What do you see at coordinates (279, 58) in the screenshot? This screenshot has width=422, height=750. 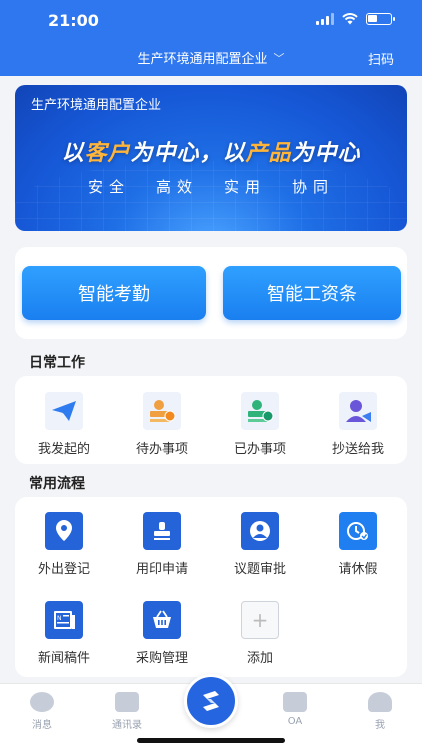 I see `chevron-down-icon: ﹀` at bounding box center [279, 58].